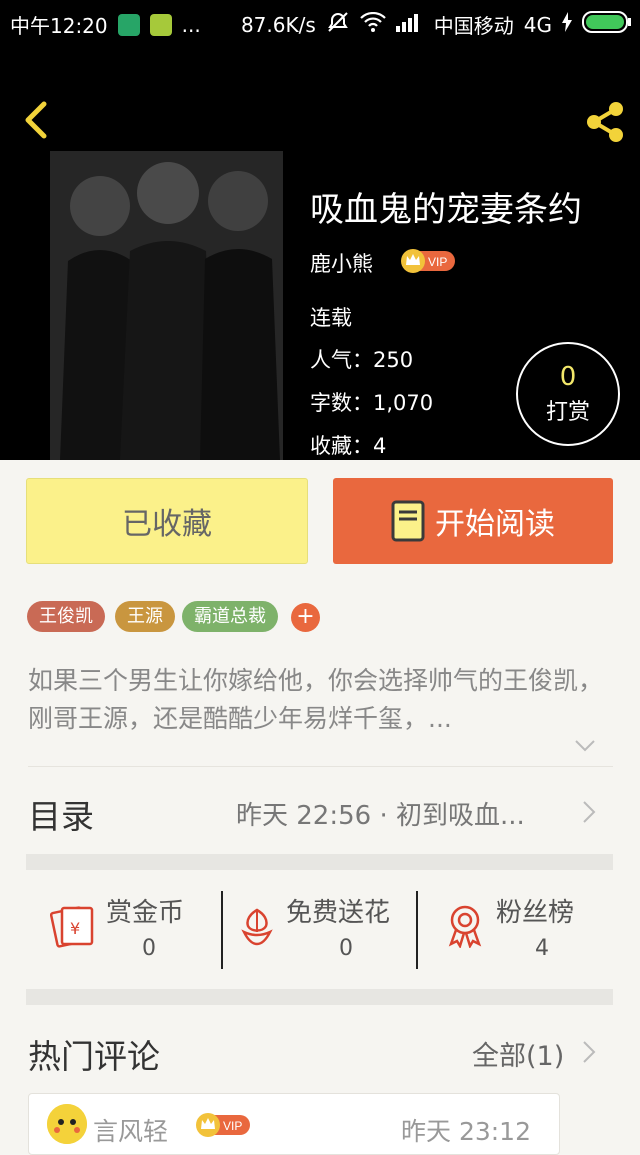 The height and width of the screenshot is (1155, 640). Describe the element at coordinates (607, 24) in the screenshot. I see `battery-icon` at that location.